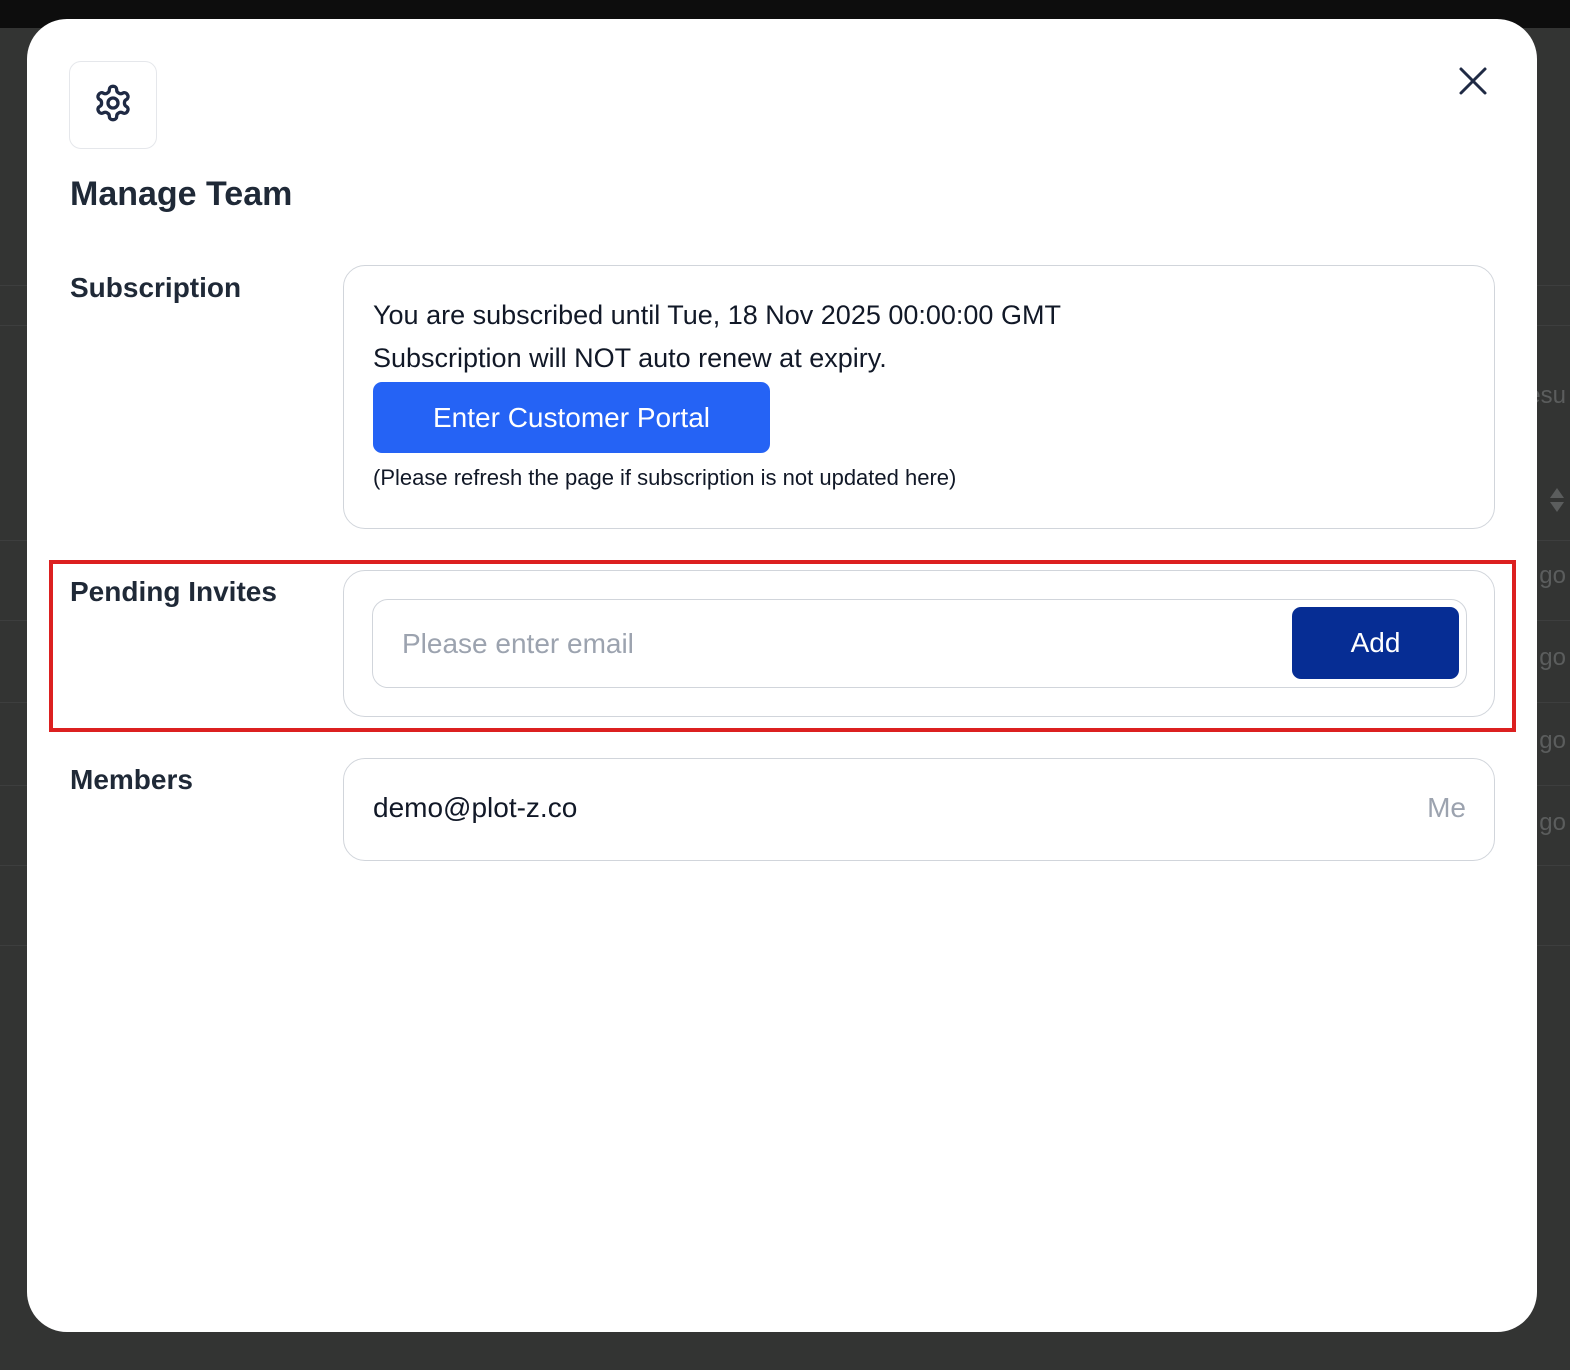  What do you see at coordinates (1557, 503) in the screenshot?
I see `background-sort-icon` at bounding box center [1557, 503].